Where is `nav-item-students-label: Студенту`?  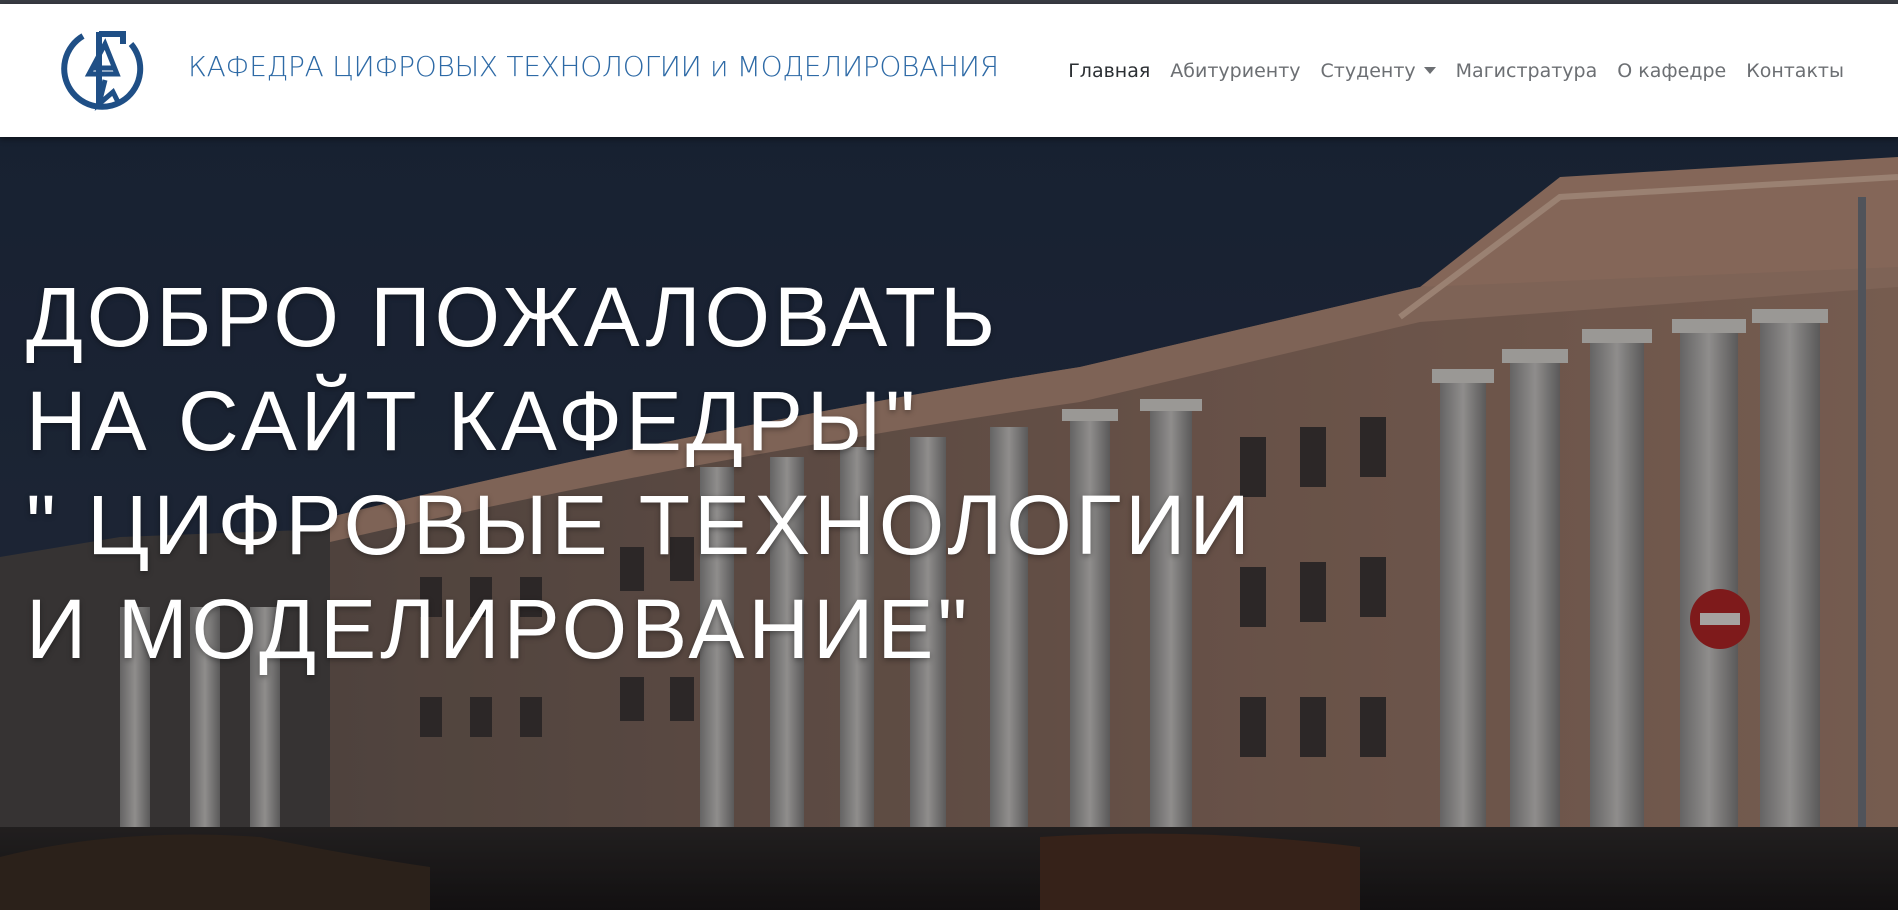 nav-item-students-label: Студенту is located at coordinates (1368, 71).